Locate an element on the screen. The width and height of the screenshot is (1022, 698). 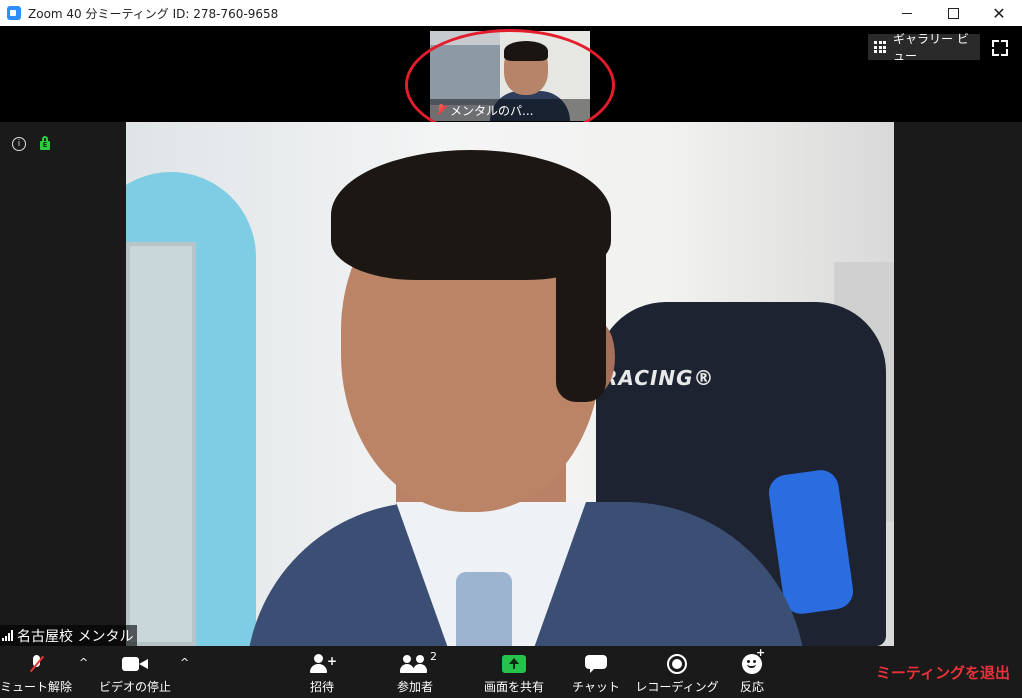
close-button: ✕ is located at coordinates (999, 13).